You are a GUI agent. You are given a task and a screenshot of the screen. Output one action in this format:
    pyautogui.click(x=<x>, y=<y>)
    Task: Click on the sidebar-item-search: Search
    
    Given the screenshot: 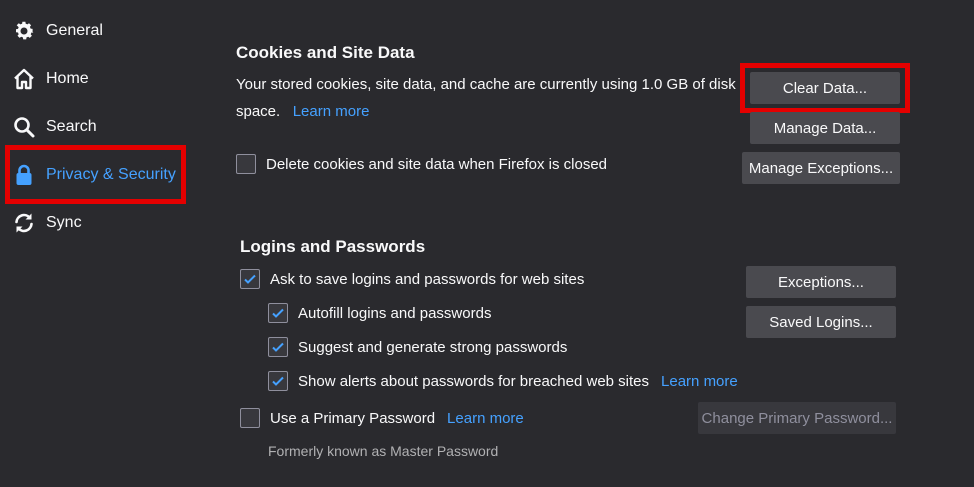 What is the action you would take?
    pyautogui.click(x=54, y=127)
    